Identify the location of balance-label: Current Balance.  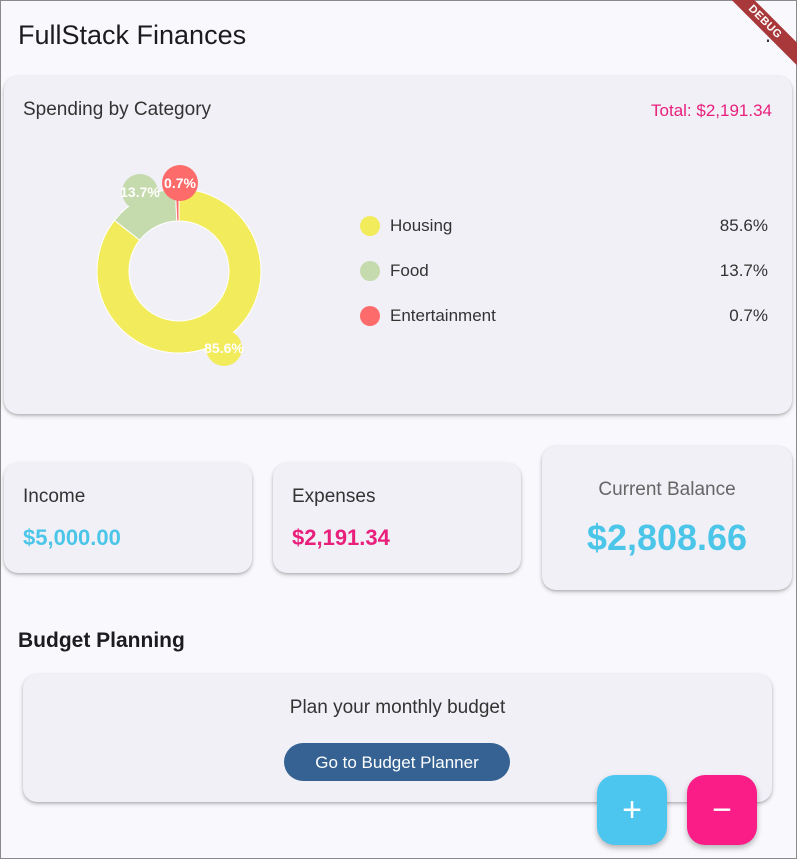
(667, 489).